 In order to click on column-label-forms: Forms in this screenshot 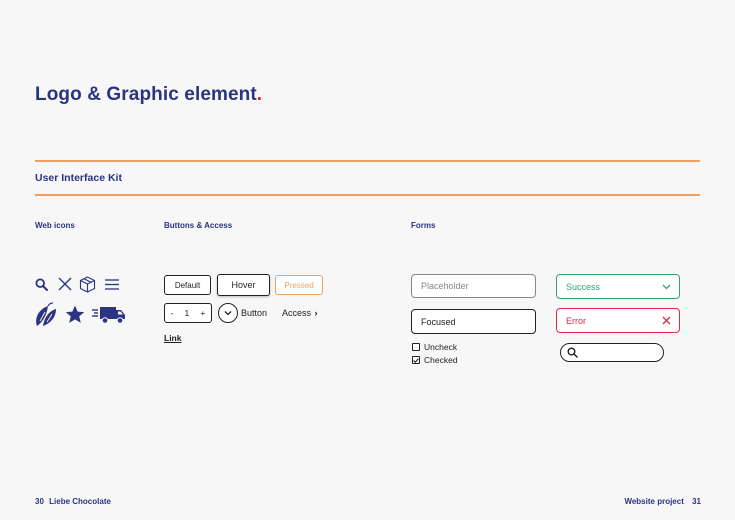, I will do `click(423, 225)`.